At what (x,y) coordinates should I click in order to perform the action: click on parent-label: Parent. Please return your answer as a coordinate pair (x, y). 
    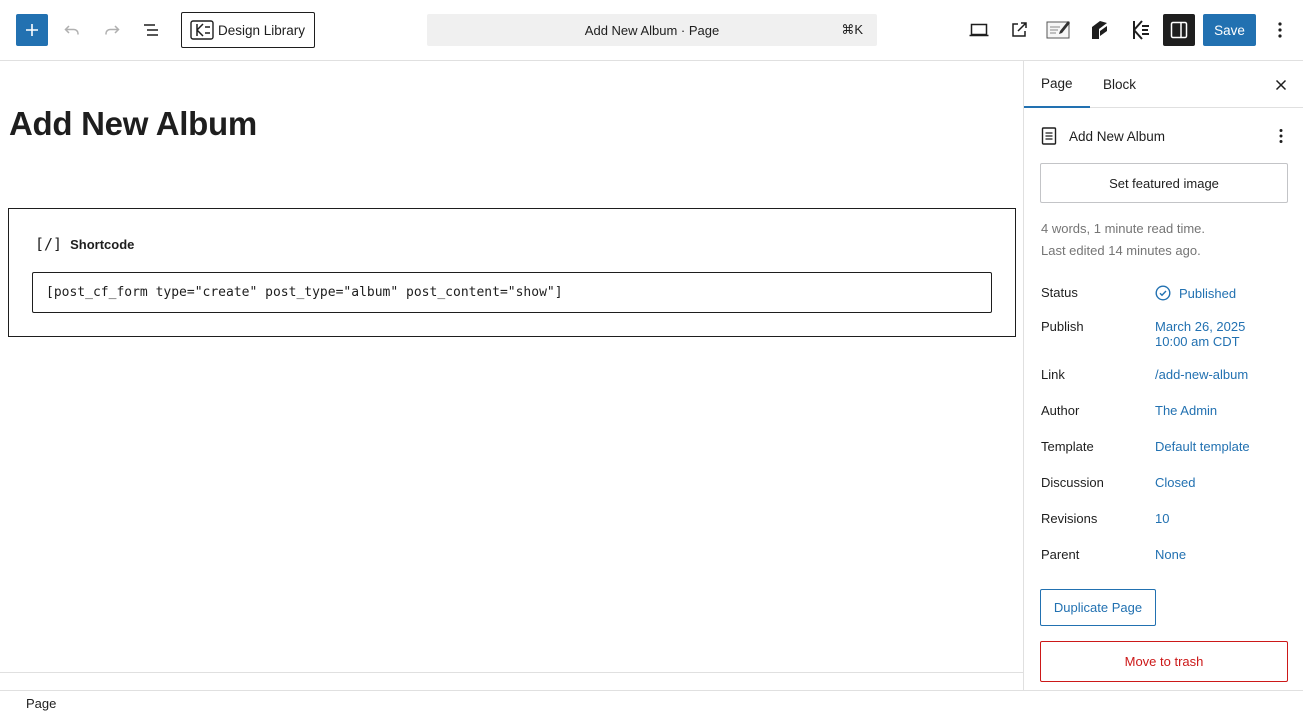
    Looking at the image, I should click on (1060, 554).